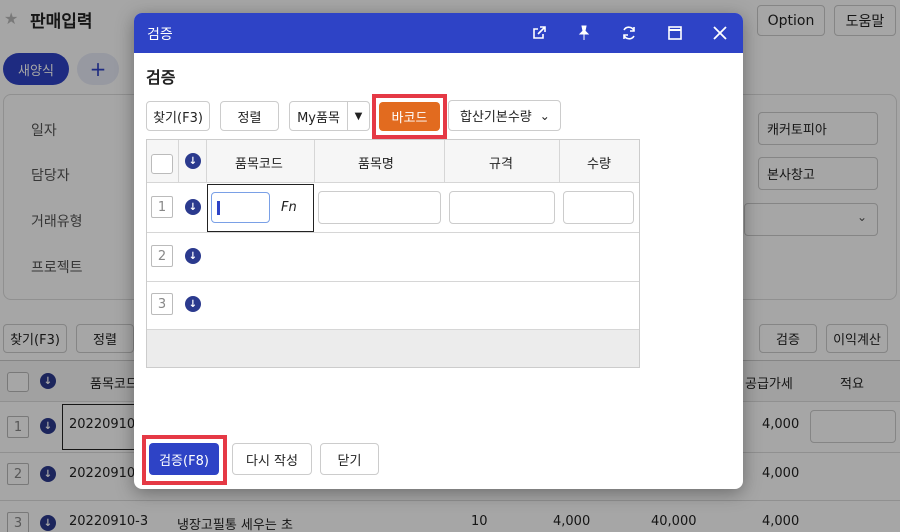  I want to click on row-number: 2, so click(162, 256).